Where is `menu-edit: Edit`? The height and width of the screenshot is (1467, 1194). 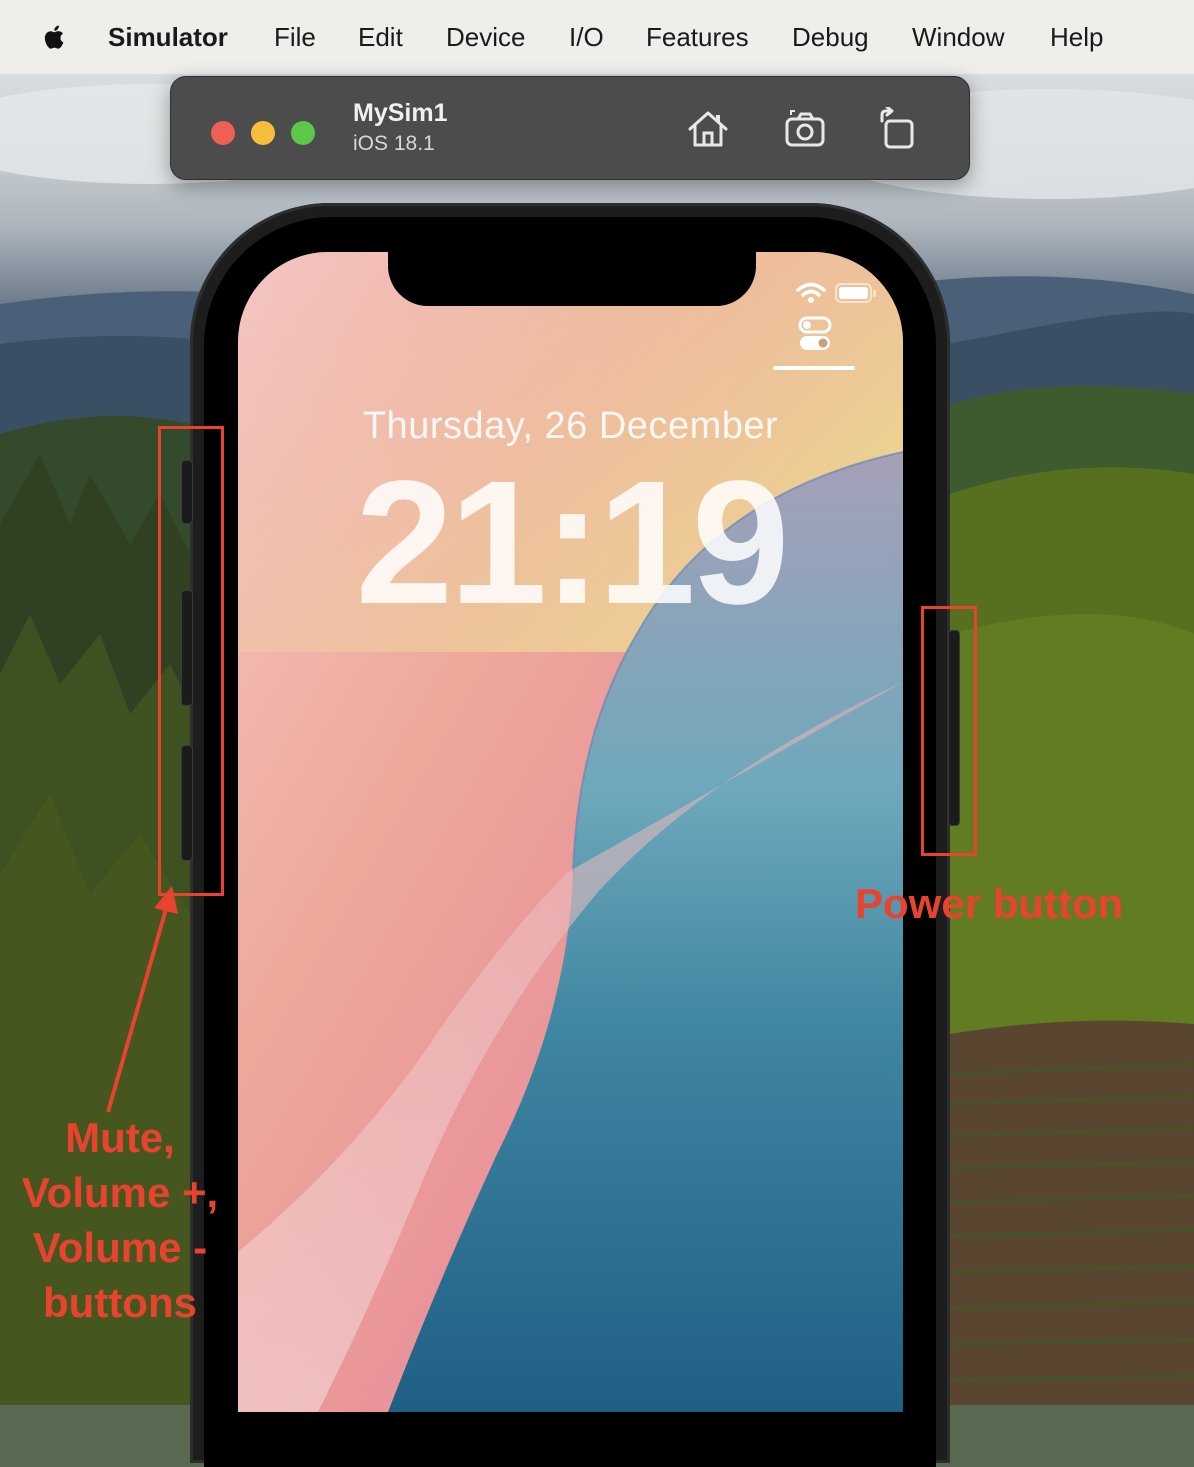
menu-edit: Edit is located at coordinates (380, 37).